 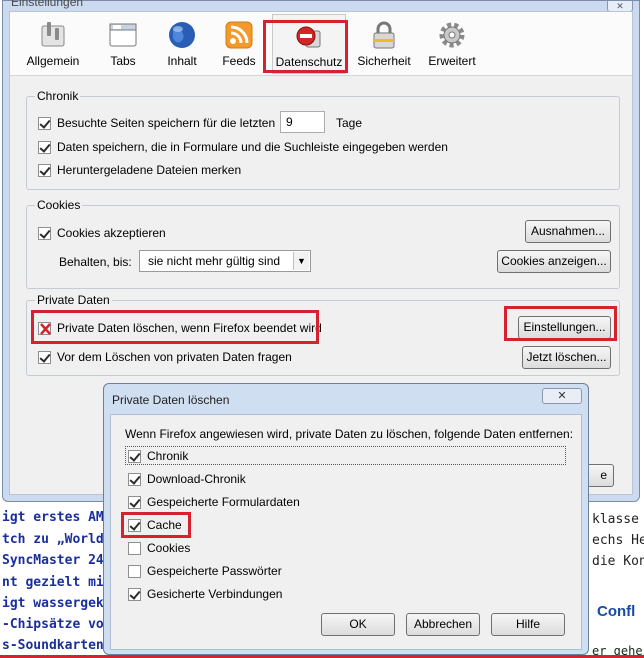 What do you see at coordinates (134, 502) in the screenshot?
I see `clear-forms-checkbox` at bounding box center [134, 502].